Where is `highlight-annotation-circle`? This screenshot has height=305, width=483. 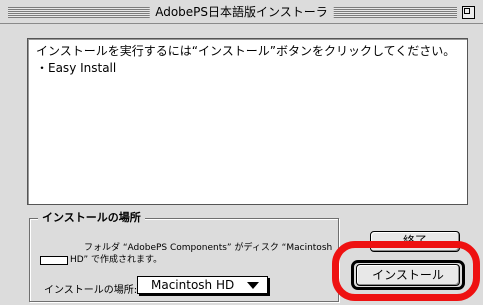
highlight-annotation-circle is located at coordinates (406, 271).